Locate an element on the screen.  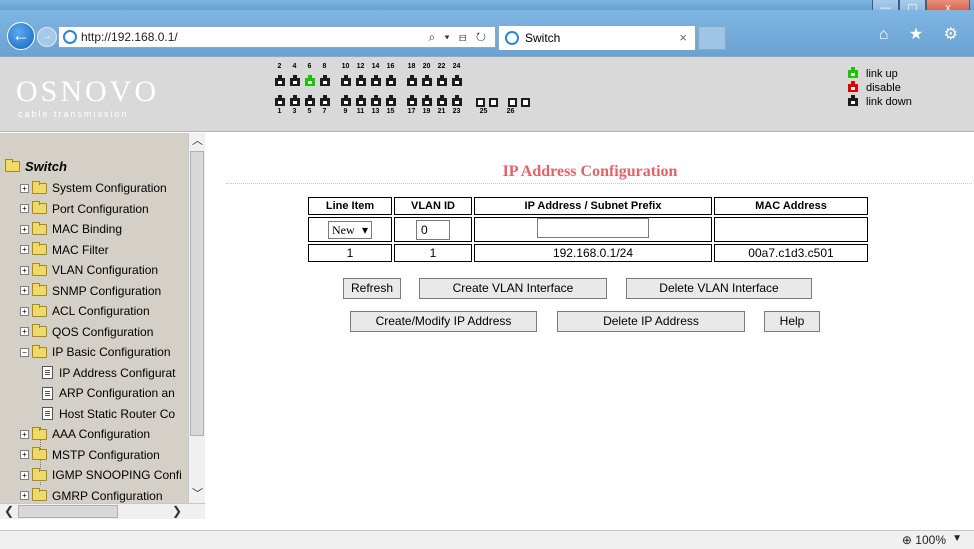
back-button: ← is located at coordinates (21, 36).